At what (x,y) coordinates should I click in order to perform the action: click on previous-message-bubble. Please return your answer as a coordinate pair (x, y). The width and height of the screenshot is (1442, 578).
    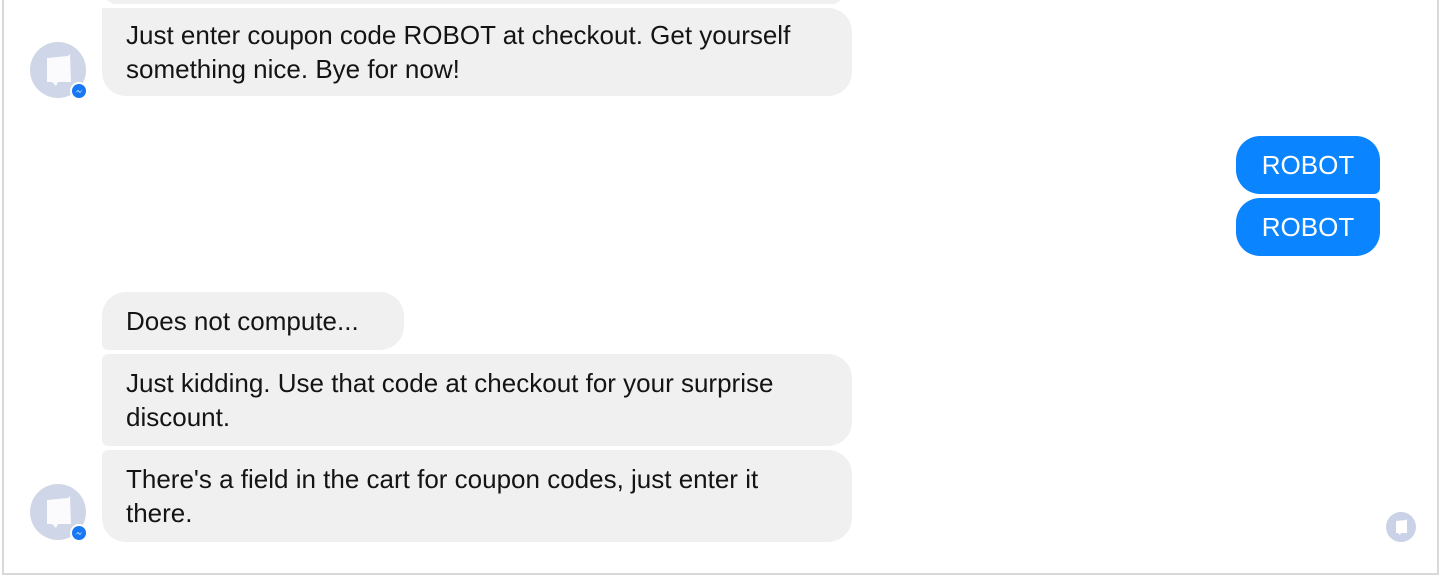
    Looking at the image, I should click on (474, 2).